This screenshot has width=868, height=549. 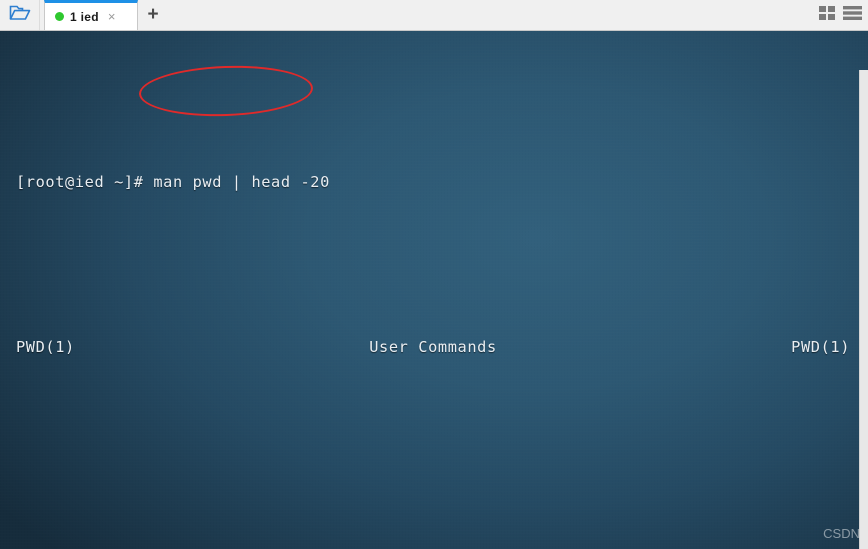 I want to click on shell-prompt: [root@ied ~]#, so click(x=80, y=182).